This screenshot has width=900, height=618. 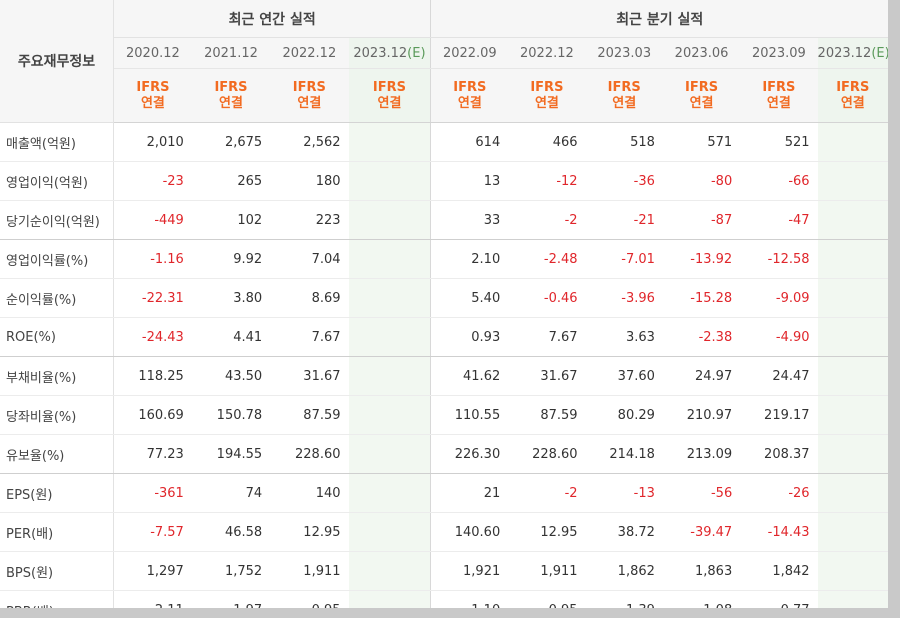 I want to click on table-row: EPS(원) -361 74 140 21 -2 -13 -56 -26, so click(x=444, y=493).